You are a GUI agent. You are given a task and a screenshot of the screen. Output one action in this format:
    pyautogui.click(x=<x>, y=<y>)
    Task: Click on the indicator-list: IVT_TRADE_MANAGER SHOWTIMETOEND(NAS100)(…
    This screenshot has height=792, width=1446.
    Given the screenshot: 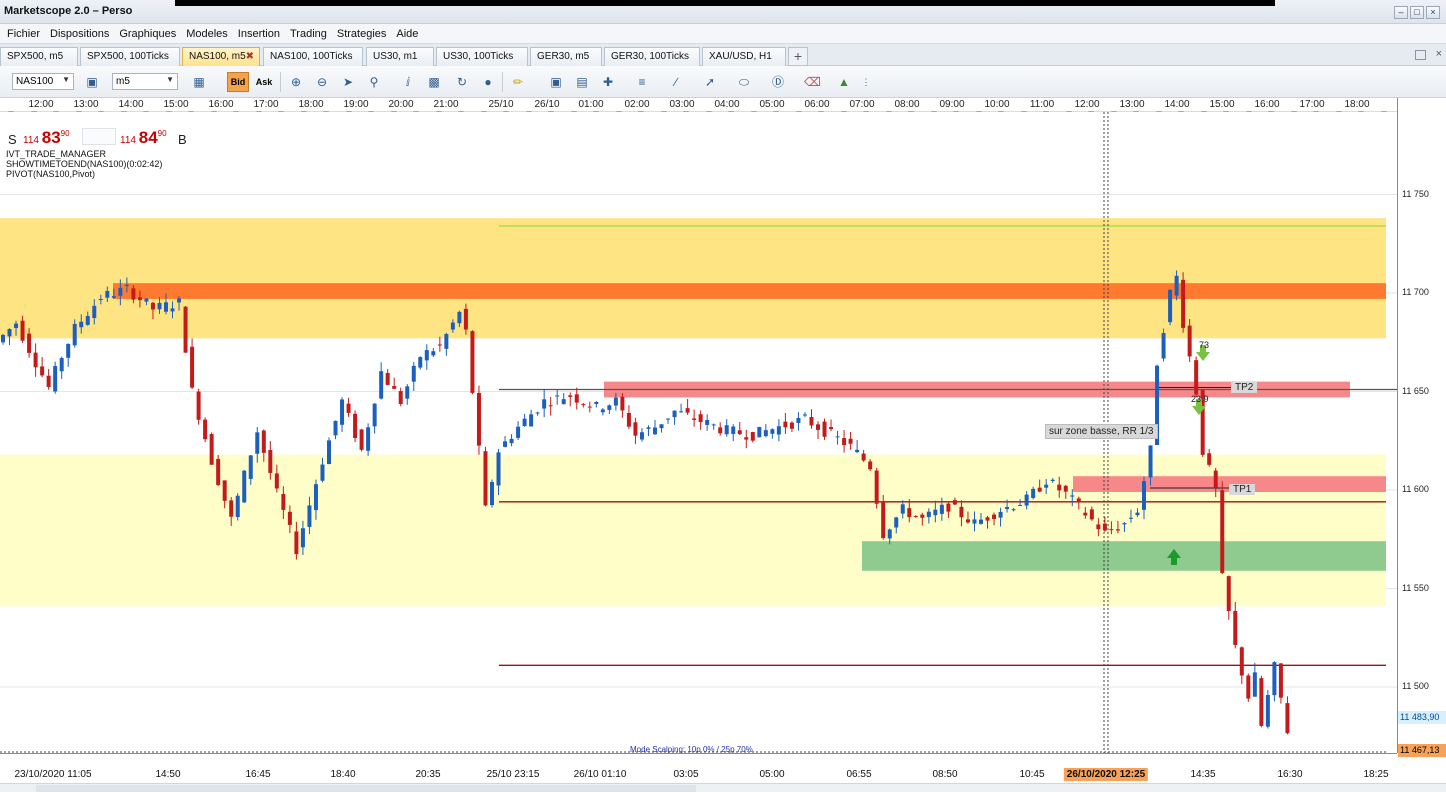 What is the action you would take?
    pyautogui.click(x=84, y=164)
    